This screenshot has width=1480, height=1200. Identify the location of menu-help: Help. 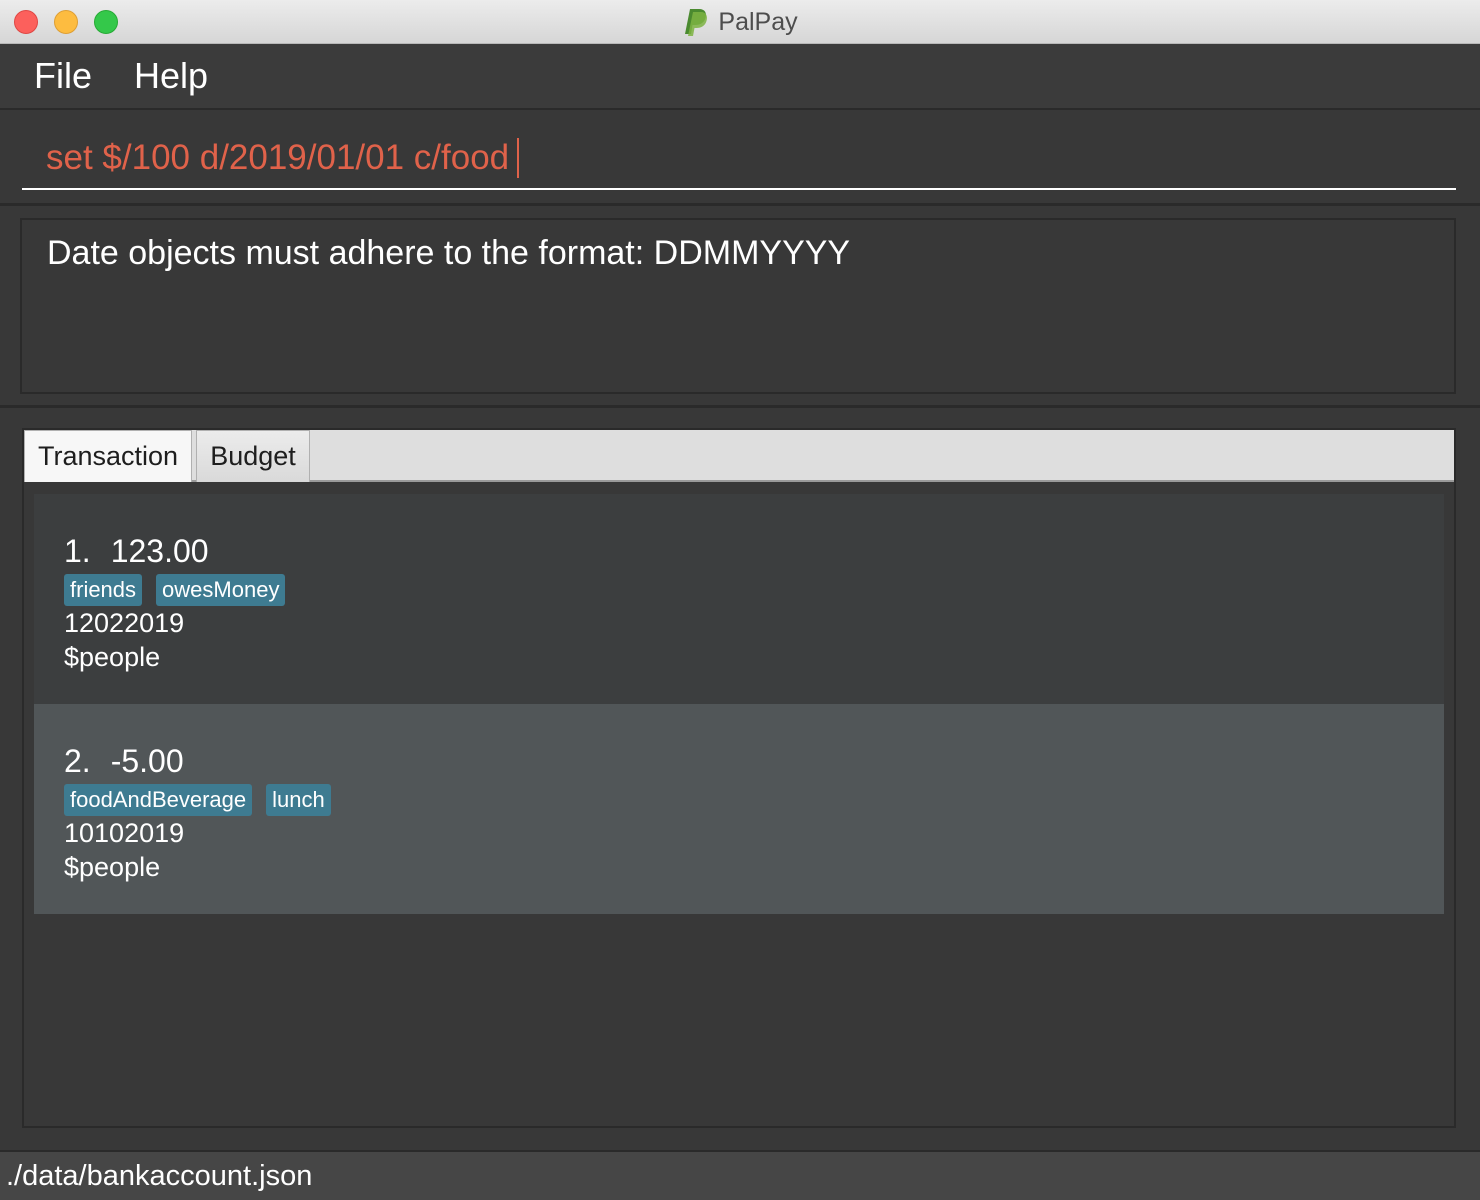
(171, 76).